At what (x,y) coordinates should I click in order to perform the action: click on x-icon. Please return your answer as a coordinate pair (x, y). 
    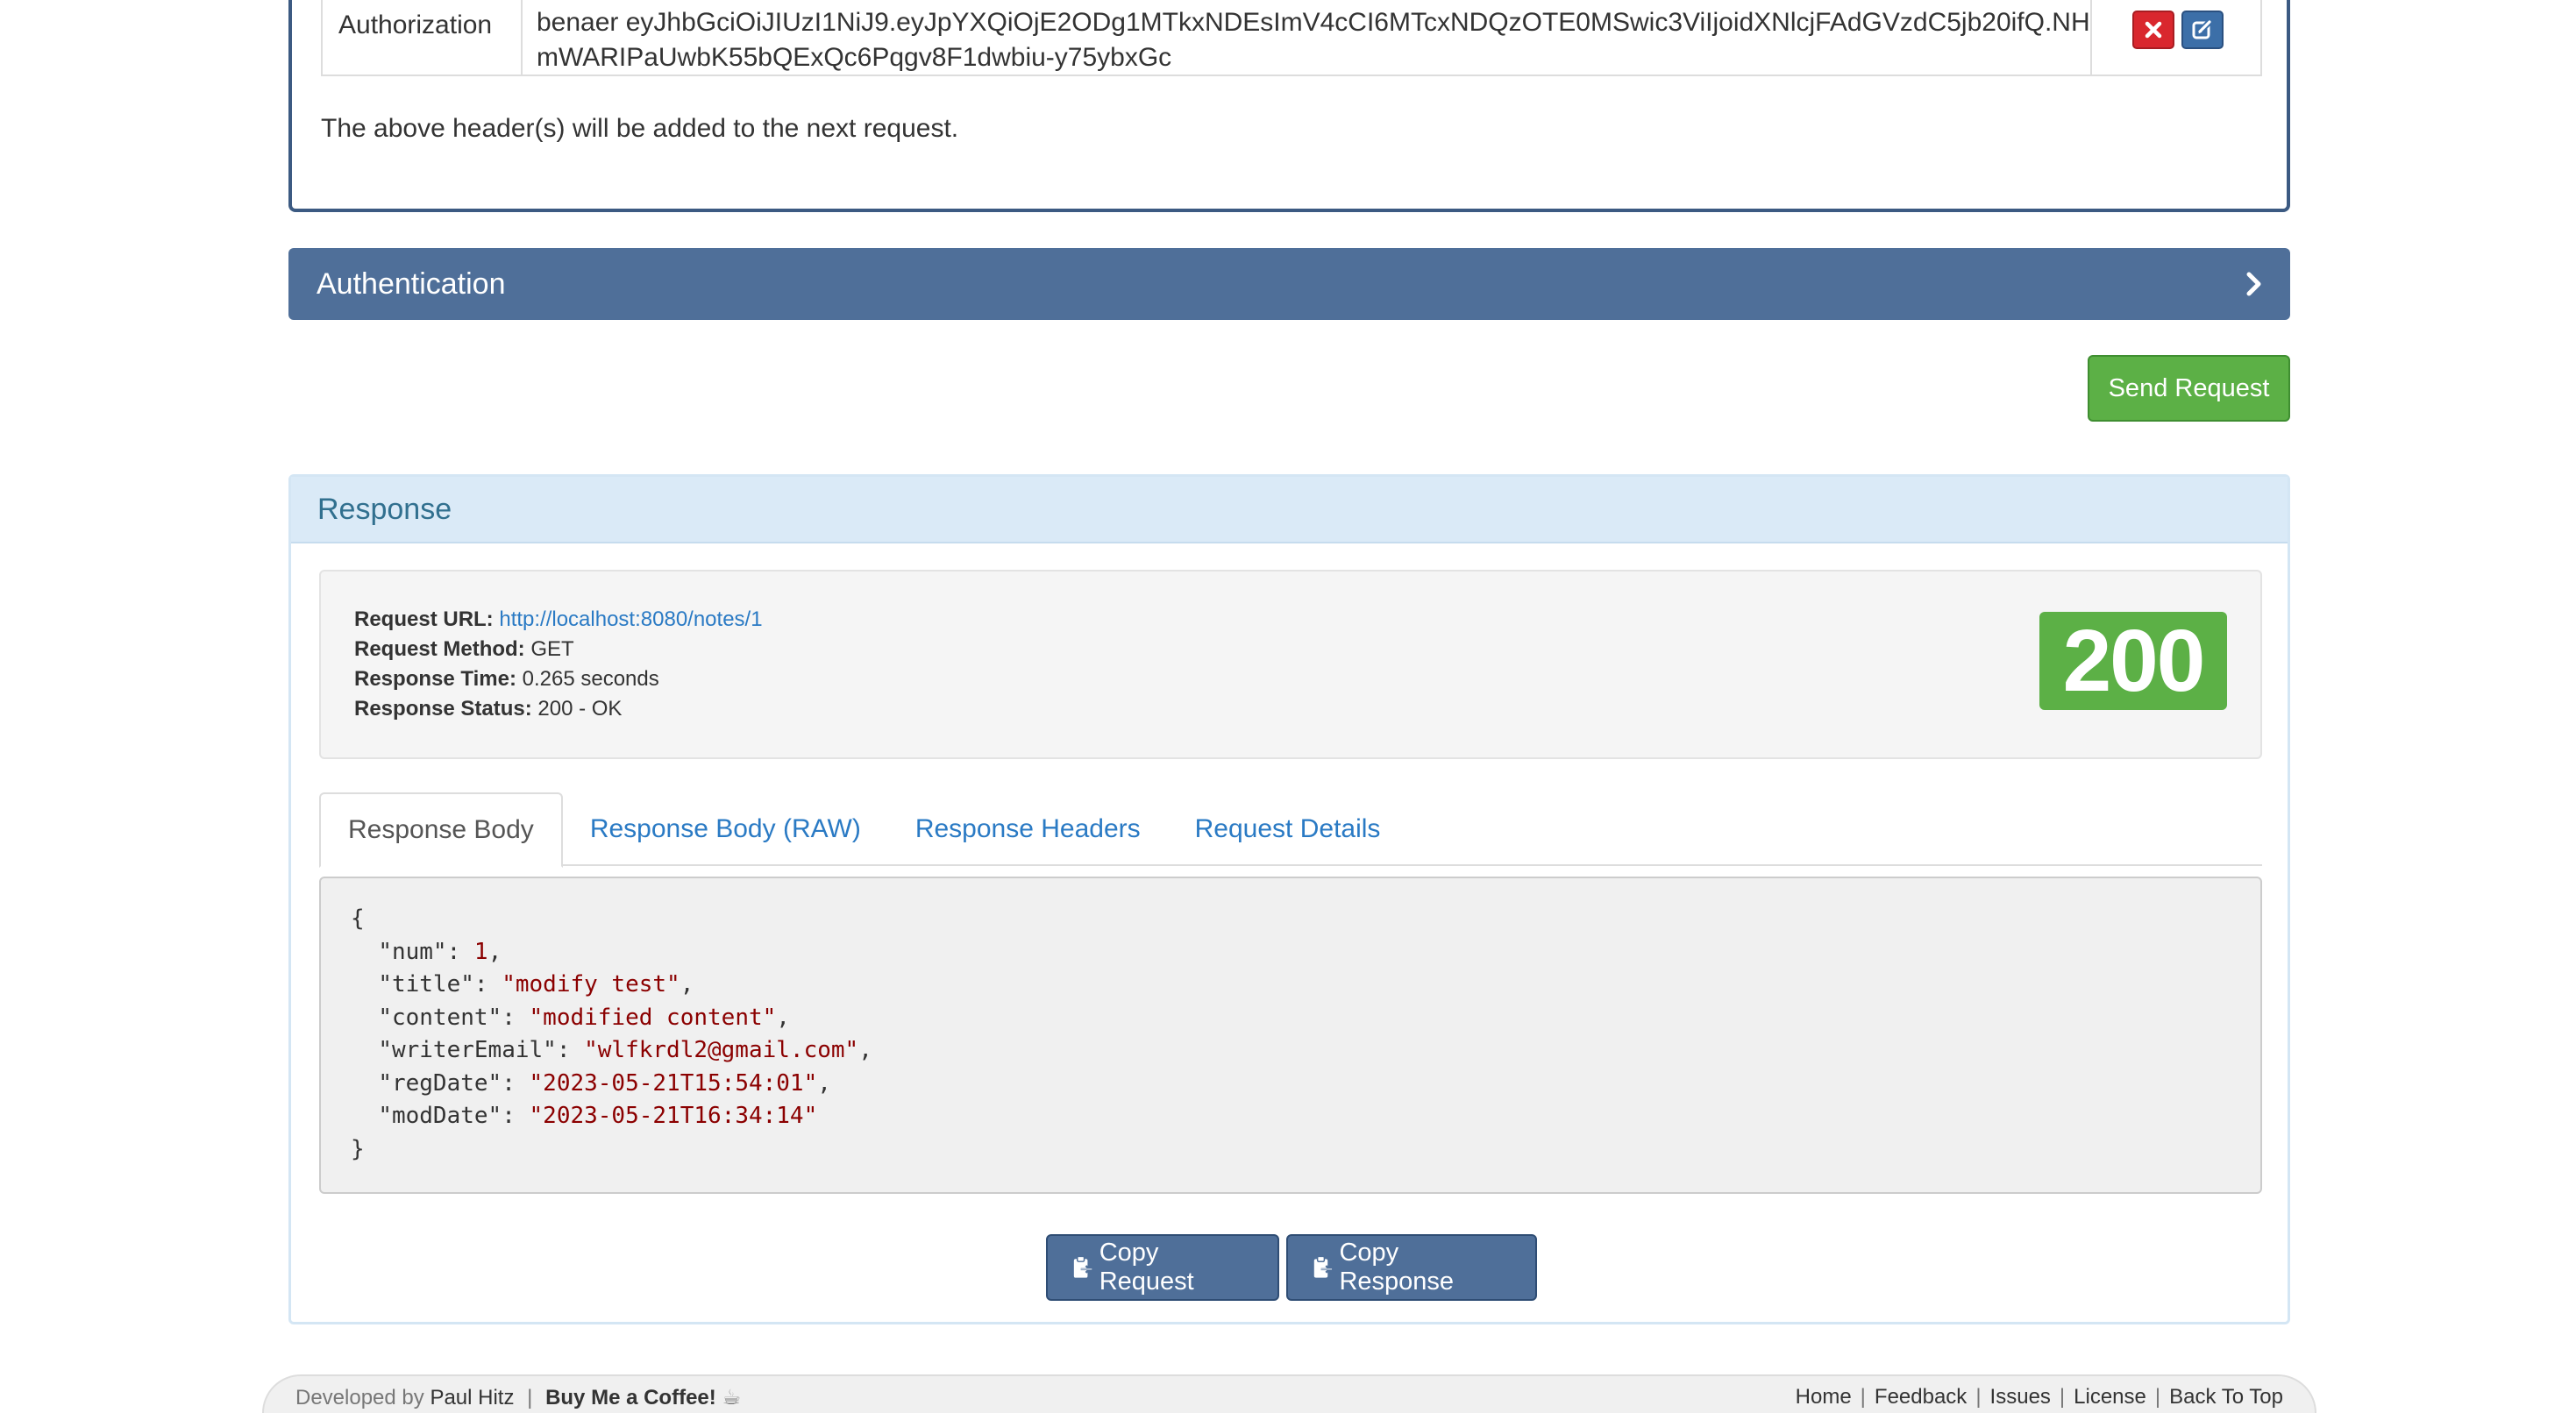
    Looking at the image, I should click on (2153, 30).